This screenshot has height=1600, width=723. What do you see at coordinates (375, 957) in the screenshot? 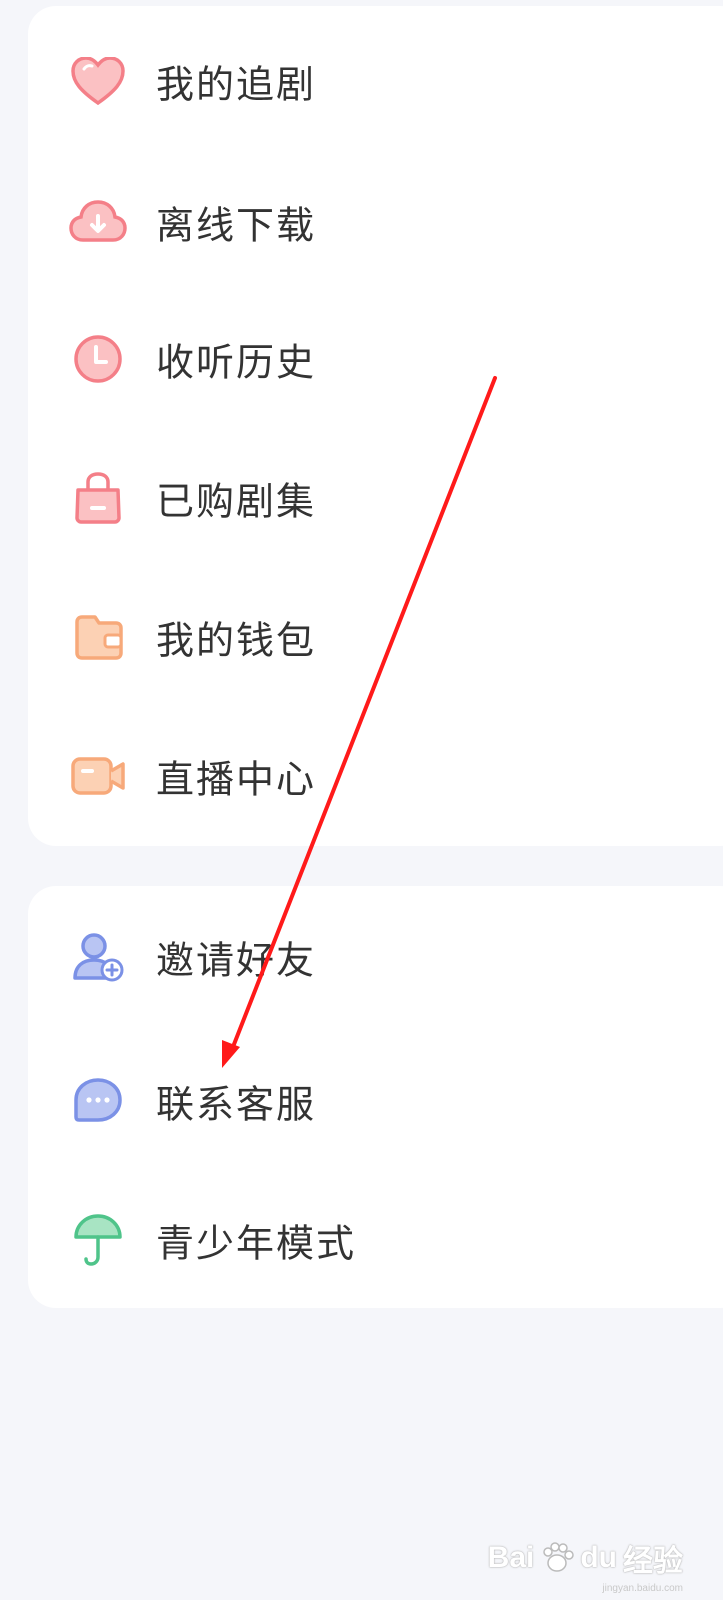
I see `menu-item-invite-friends: 邀请好友` at bounding box center [375, 957].